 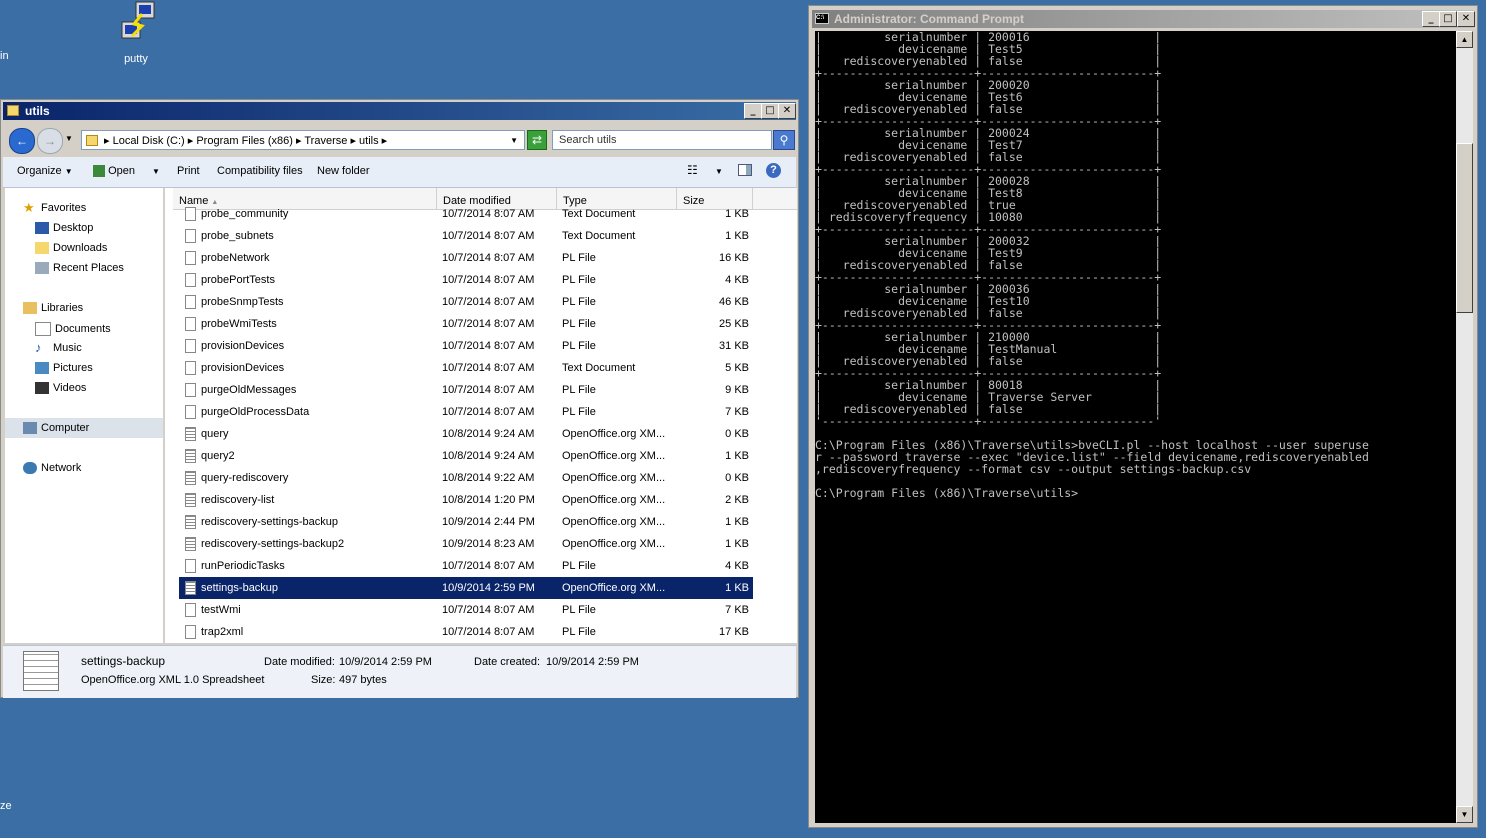 I want to click on open-button: Open, so click(x=114, y=171).